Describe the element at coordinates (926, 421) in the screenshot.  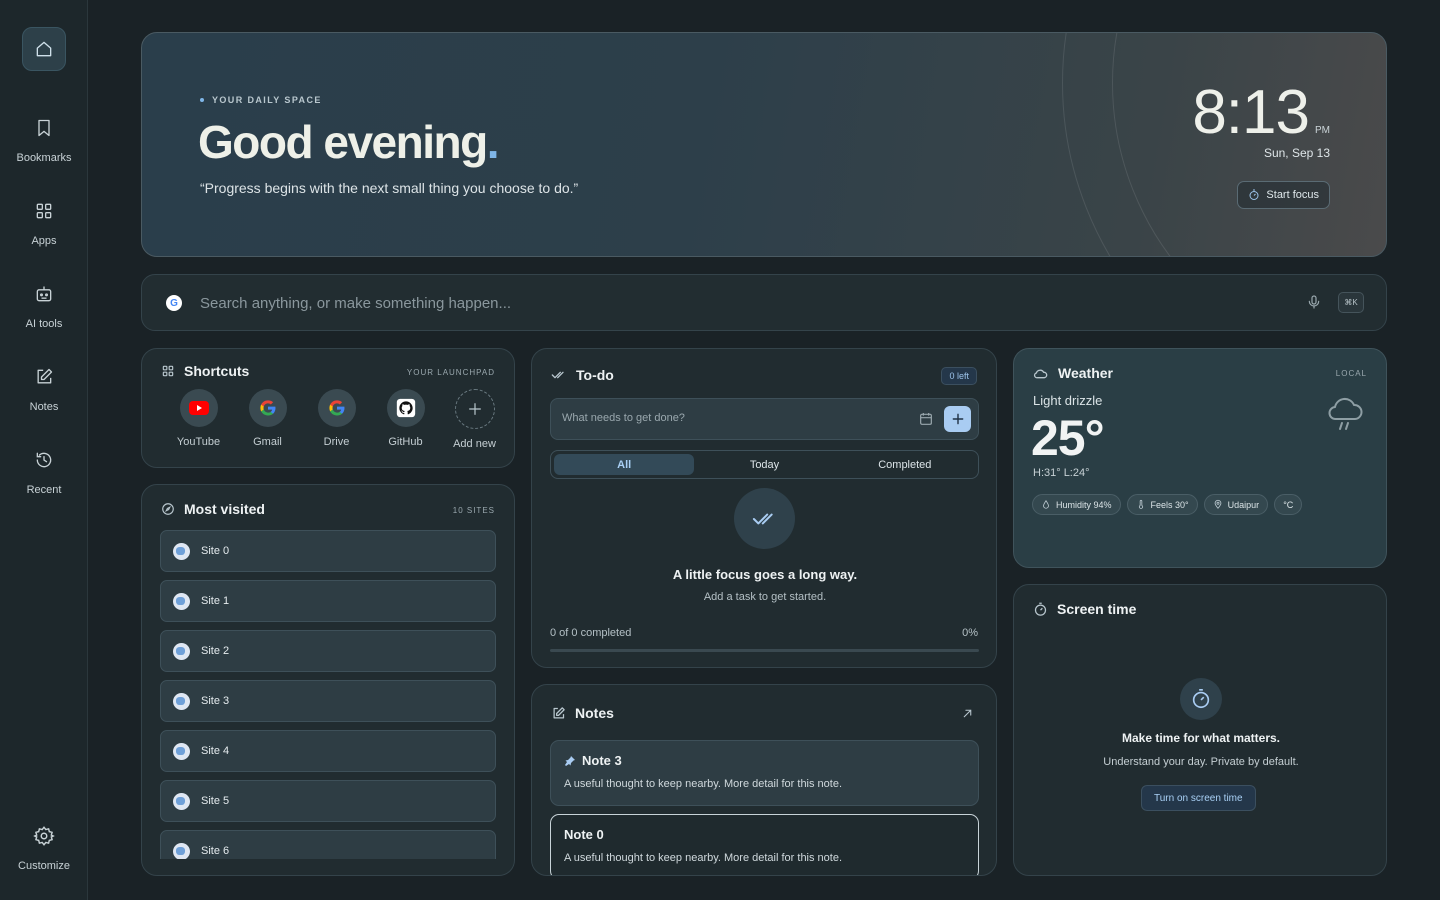
I see `calendar-icon` at that location.